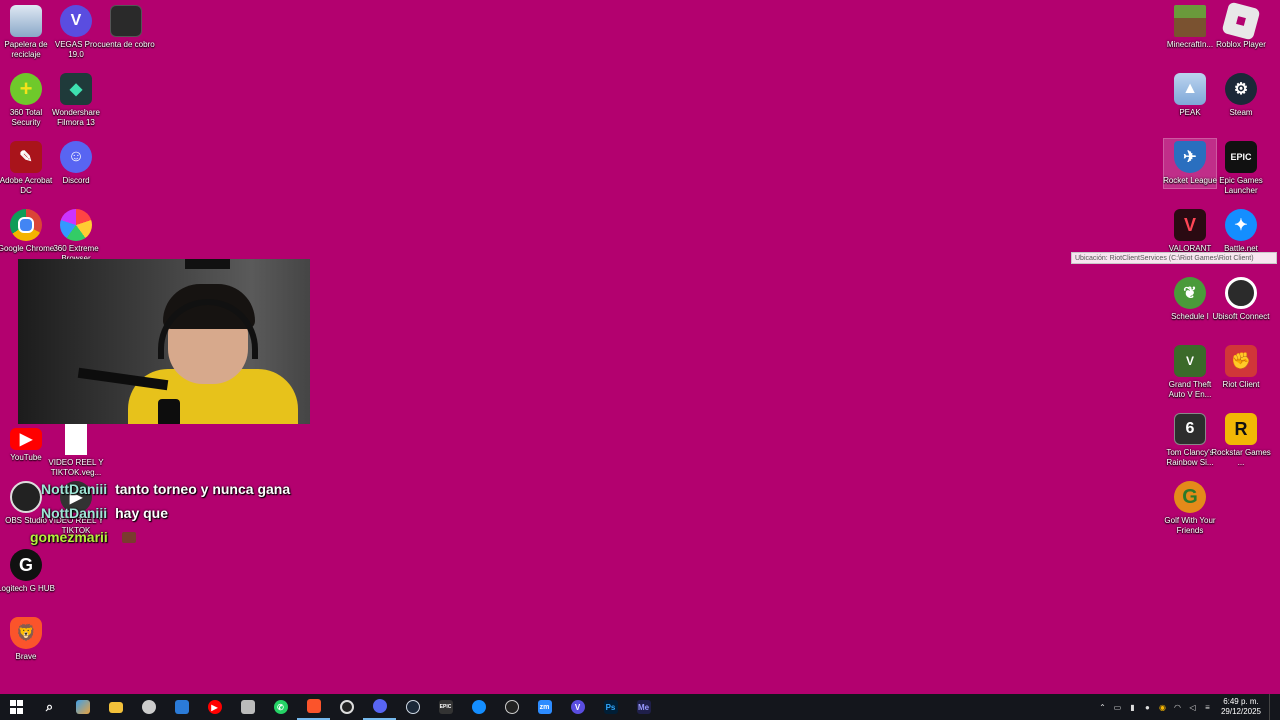  What do you see at coordinates (1132, 707) in the screenshot?
I see `battery-icon: ▮` at bounding box center [1132, 707].